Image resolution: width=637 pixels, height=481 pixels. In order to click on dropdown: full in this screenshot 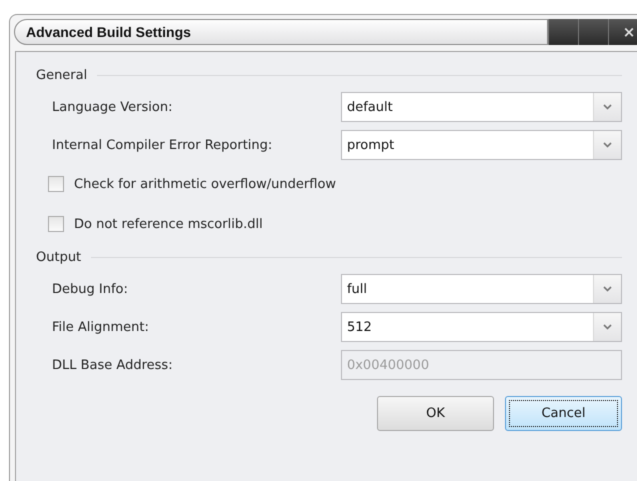, I will do `click(481, 289)`.